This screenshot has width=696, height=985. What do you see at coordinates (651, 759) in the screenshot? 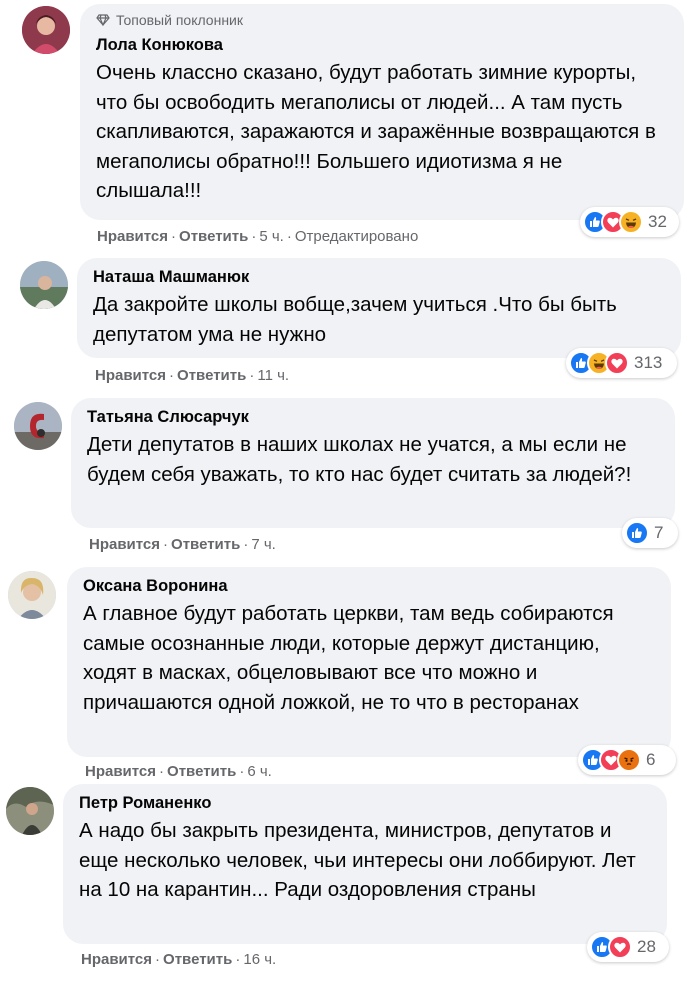
I see `reaction-count: 6` at bounding box center [651, 759].